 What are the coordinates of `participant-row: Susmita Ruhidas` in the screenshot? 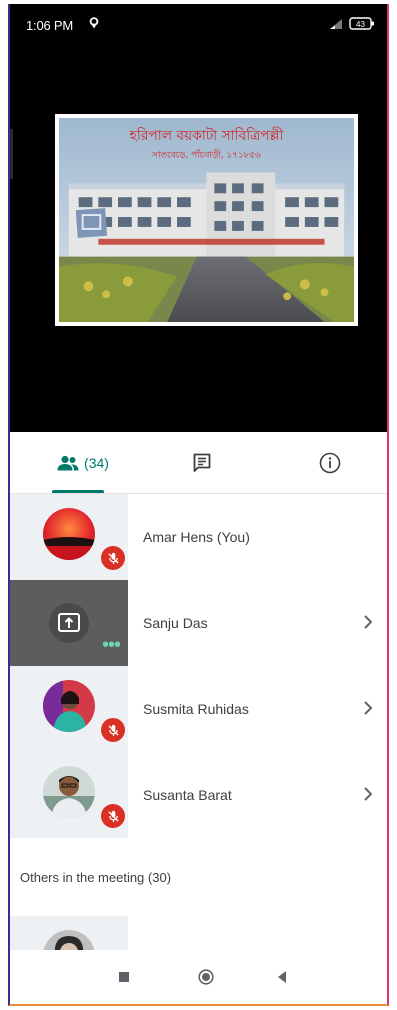 It's located at (198, 709).